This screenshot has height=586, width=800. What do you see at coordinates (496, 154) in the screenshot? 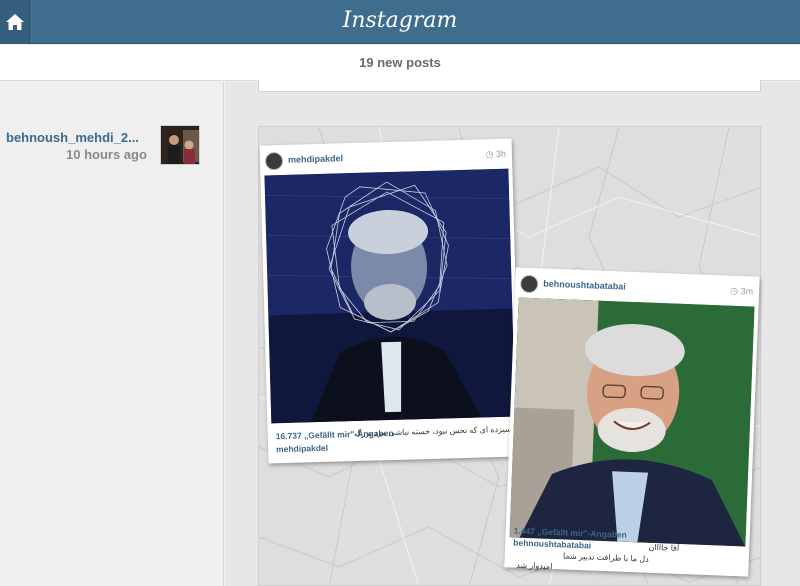
I see `screenshot-time: ◷ 3h` at bounding box center [496, 154].